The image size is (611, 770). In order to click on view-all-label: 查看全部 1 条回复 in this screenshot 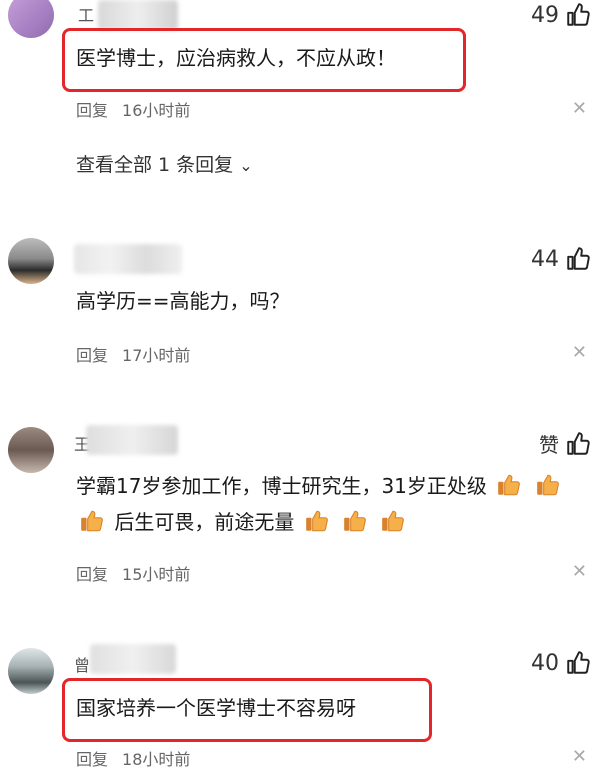, I will do `click(155, 165)`.